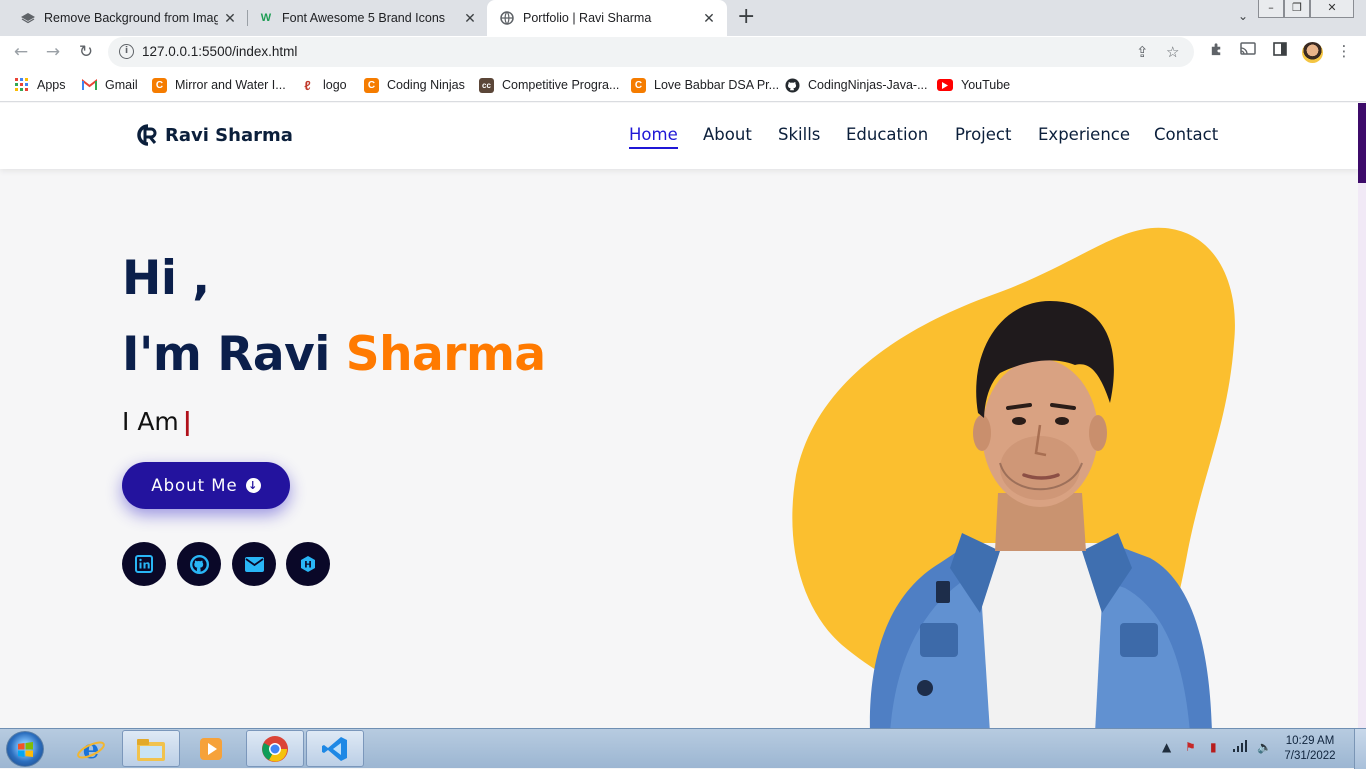 This screenshot has height=769, width=1366. I want to click on security-alert-icon: ⚑, so click(1190, 747).